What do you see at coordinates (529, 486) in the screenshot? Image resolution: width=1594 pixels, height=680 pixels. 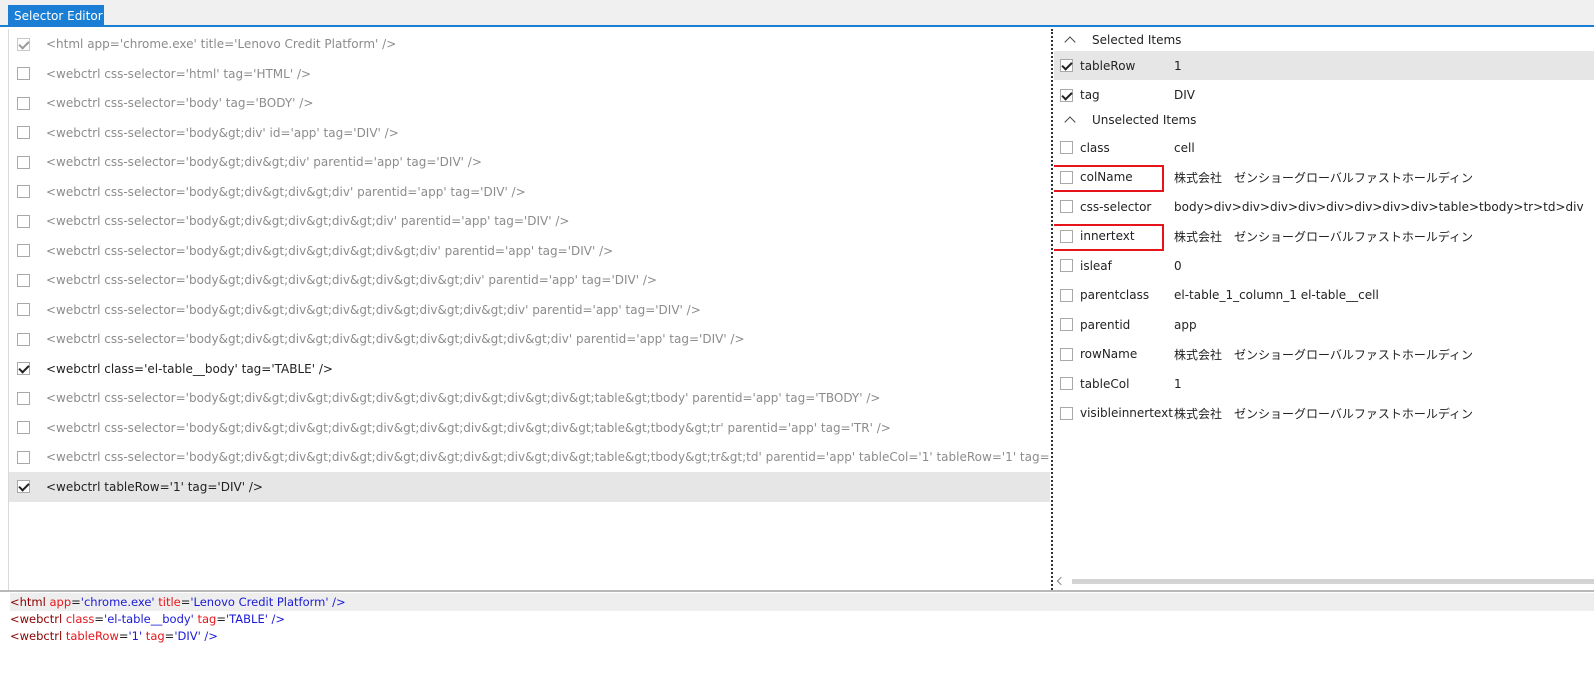 I see `node-row: <webctrl tableRow='1' tag='DIV' />` at bounding box center [529, 486].